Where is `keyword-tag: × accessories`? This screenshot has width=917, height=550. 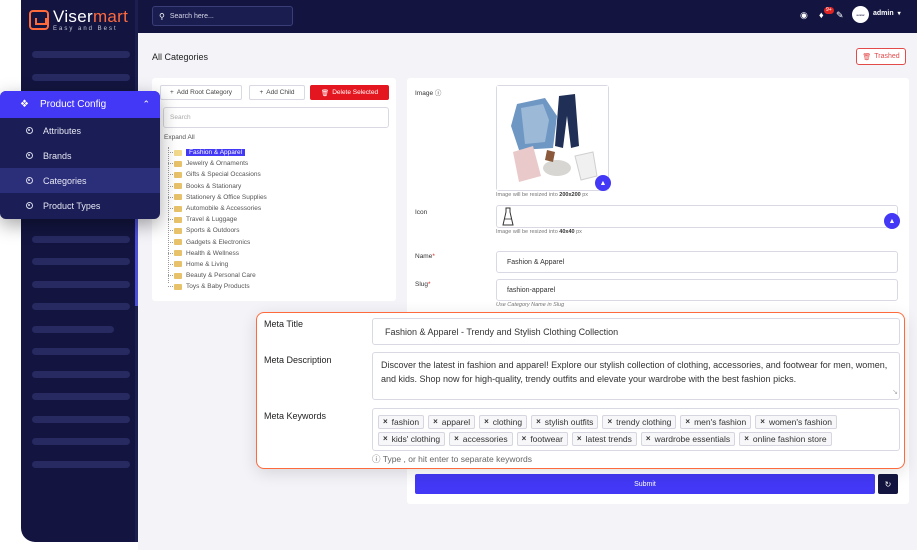
keyword-tag: × accessories is located at coordinates (481, 438).